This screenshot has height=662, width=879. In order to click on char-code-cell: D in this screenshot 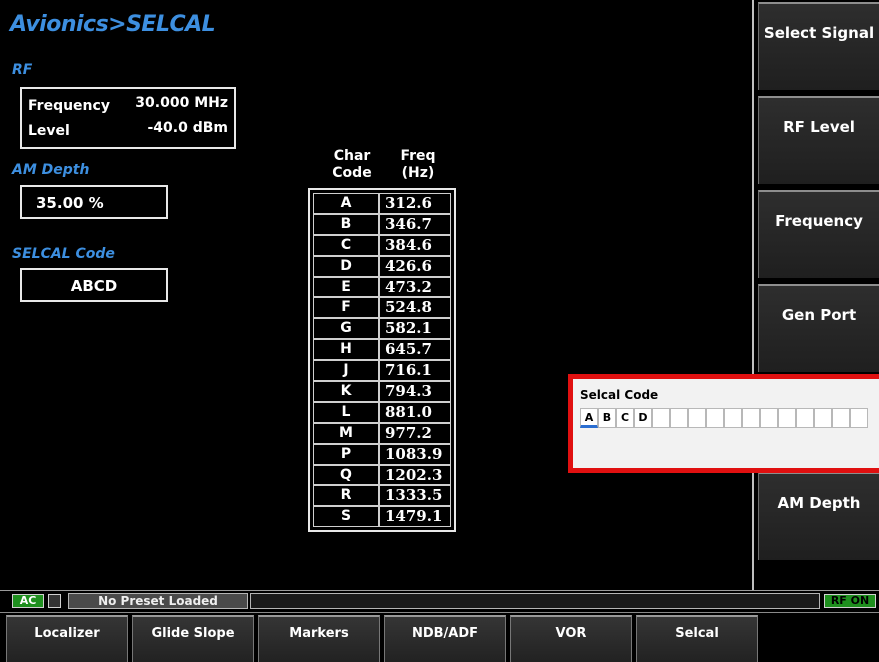, I will do `click(346, 266)`.